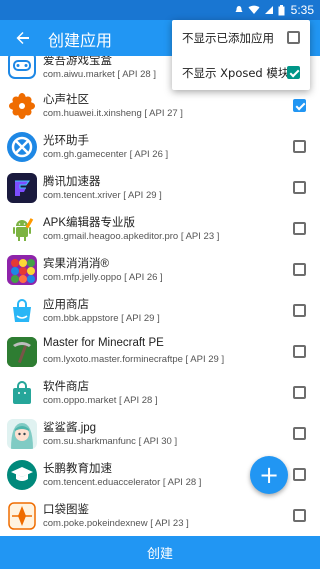  I want to click on app-name: 宾果消消消®, so click(76, 264).